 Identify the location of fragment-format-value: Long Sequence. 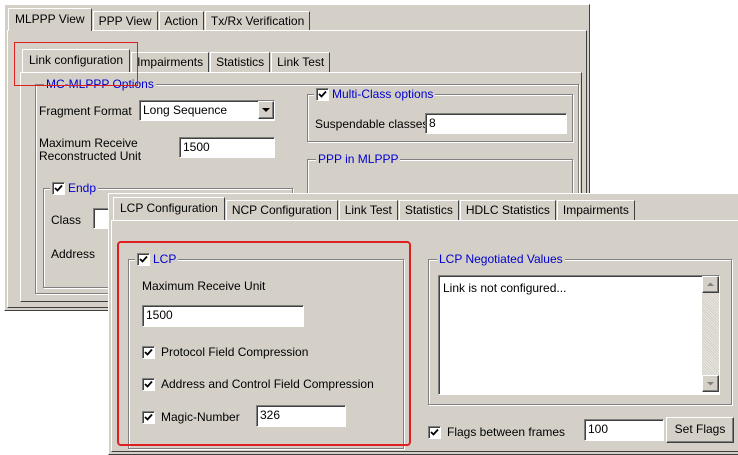
(185, 110).